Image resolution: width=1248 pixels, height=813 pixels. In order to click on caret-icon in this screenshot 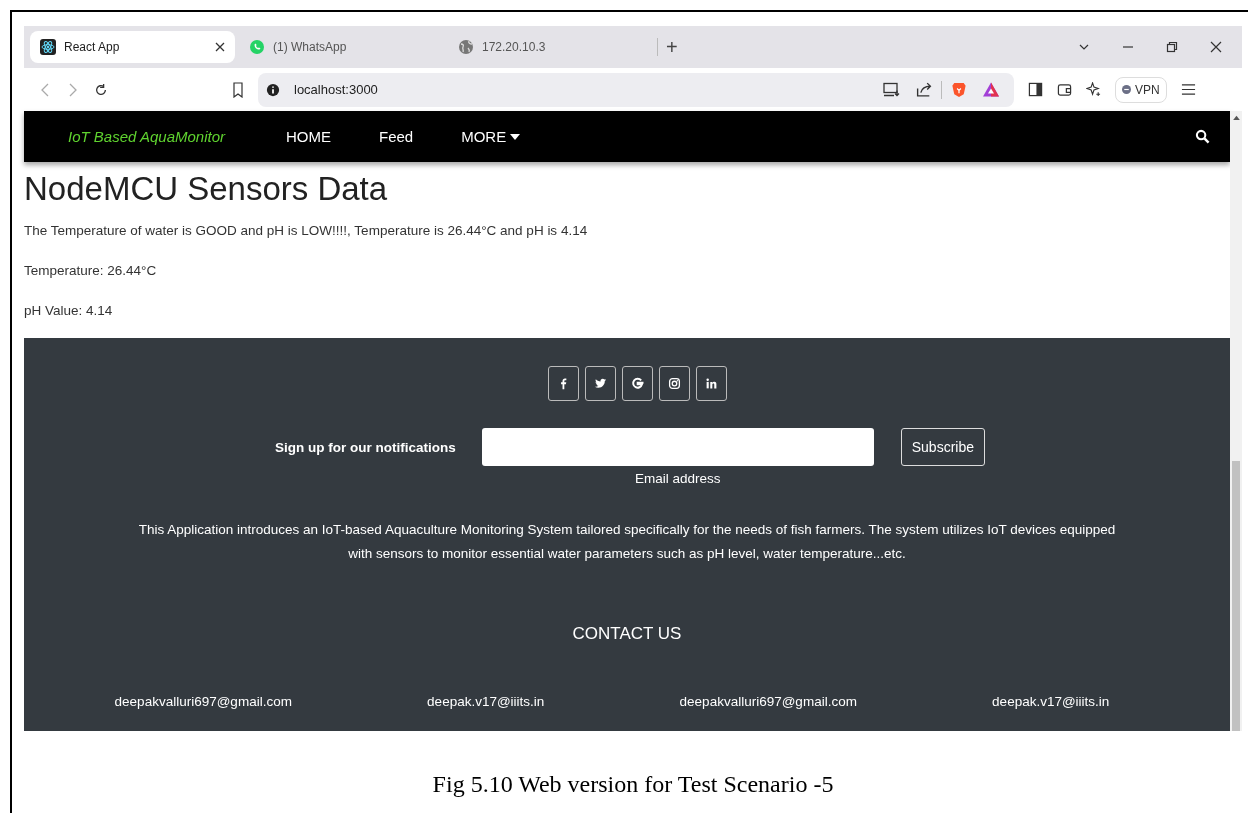, I will do `click(515, 136)`.